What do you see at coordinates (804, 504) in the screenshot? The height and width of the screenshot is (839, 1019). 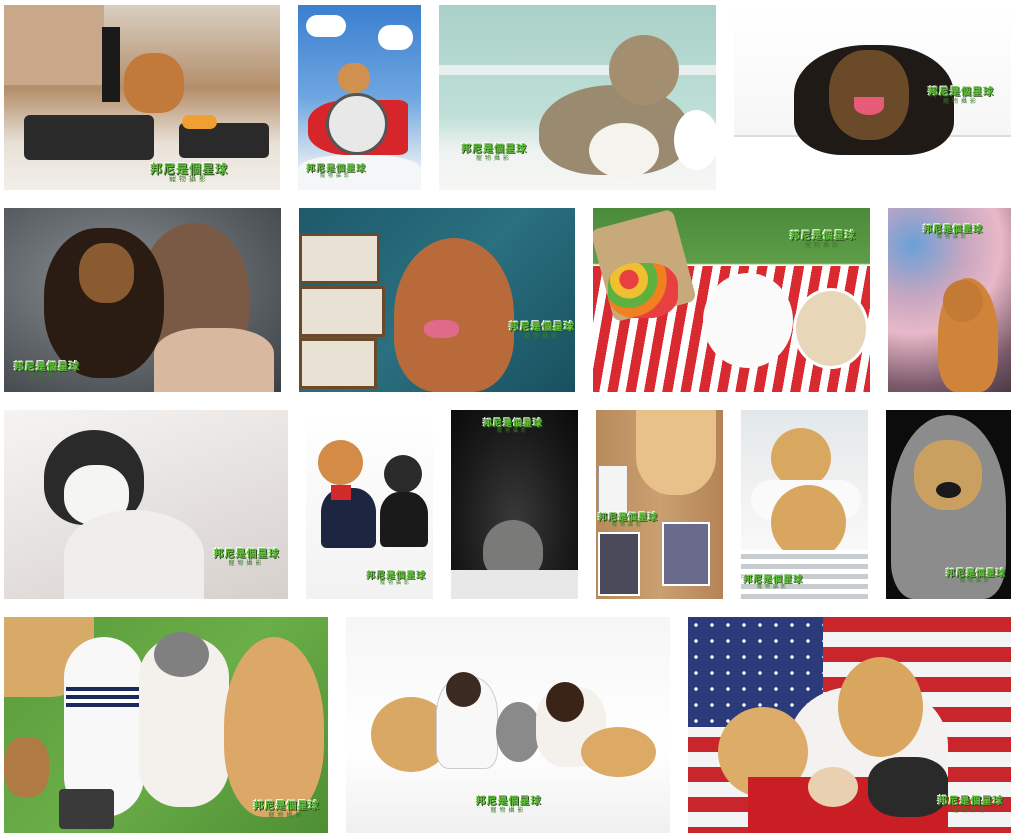 I see `gallery-photo-golden-bed: 邦尼是個星球 寵物攝影` at bounding box center [804, 504].